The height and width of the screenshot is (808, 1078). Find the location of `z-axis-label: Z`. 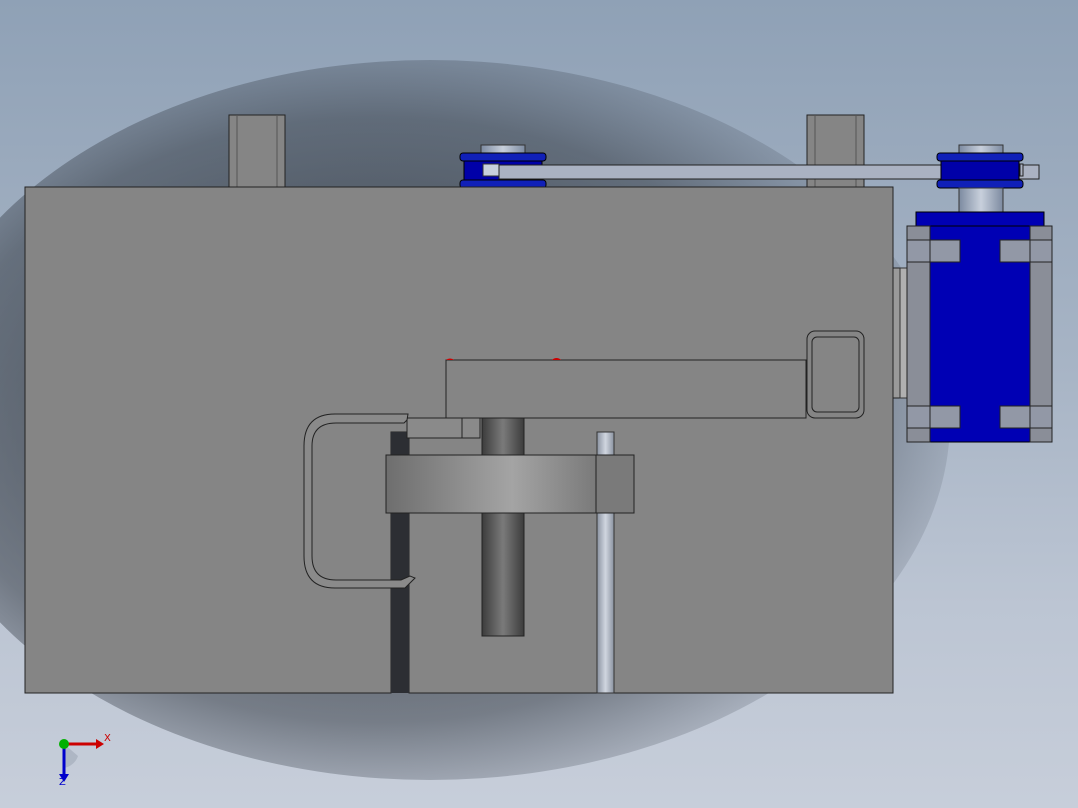

z-axis-label: Z is located at coordinates (62, 782).